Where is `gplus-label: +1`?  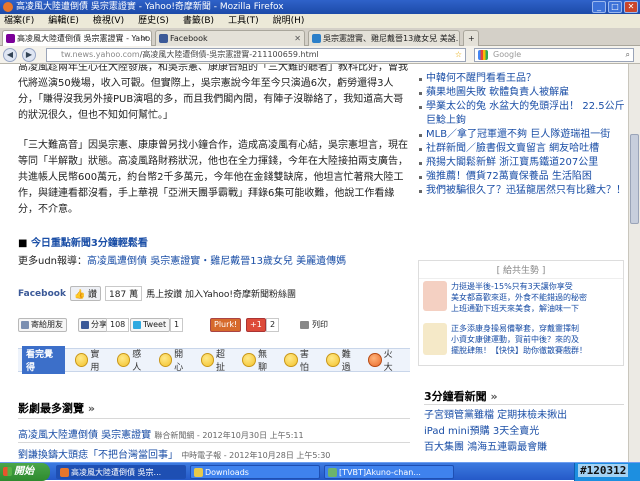
gplus-label: +1 is located at coordinates (256, 324).